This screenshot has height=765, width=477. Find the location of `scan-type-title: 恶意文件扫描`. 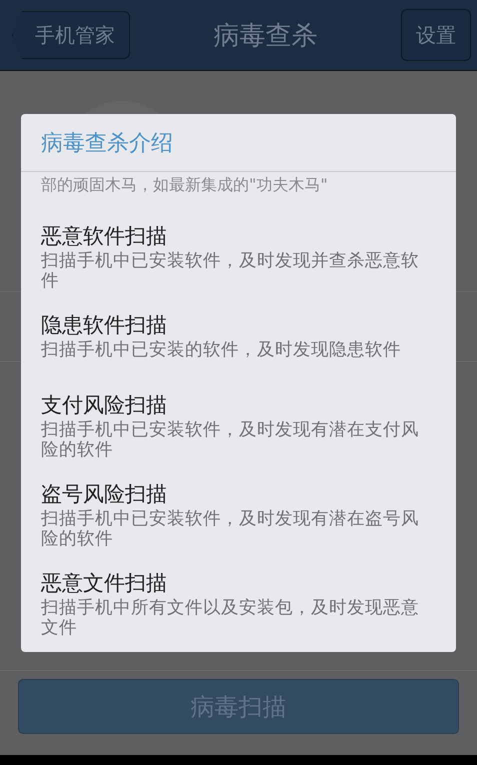

scan-type-title: 恶意文件扫描 is located at coordinates (104, 583).